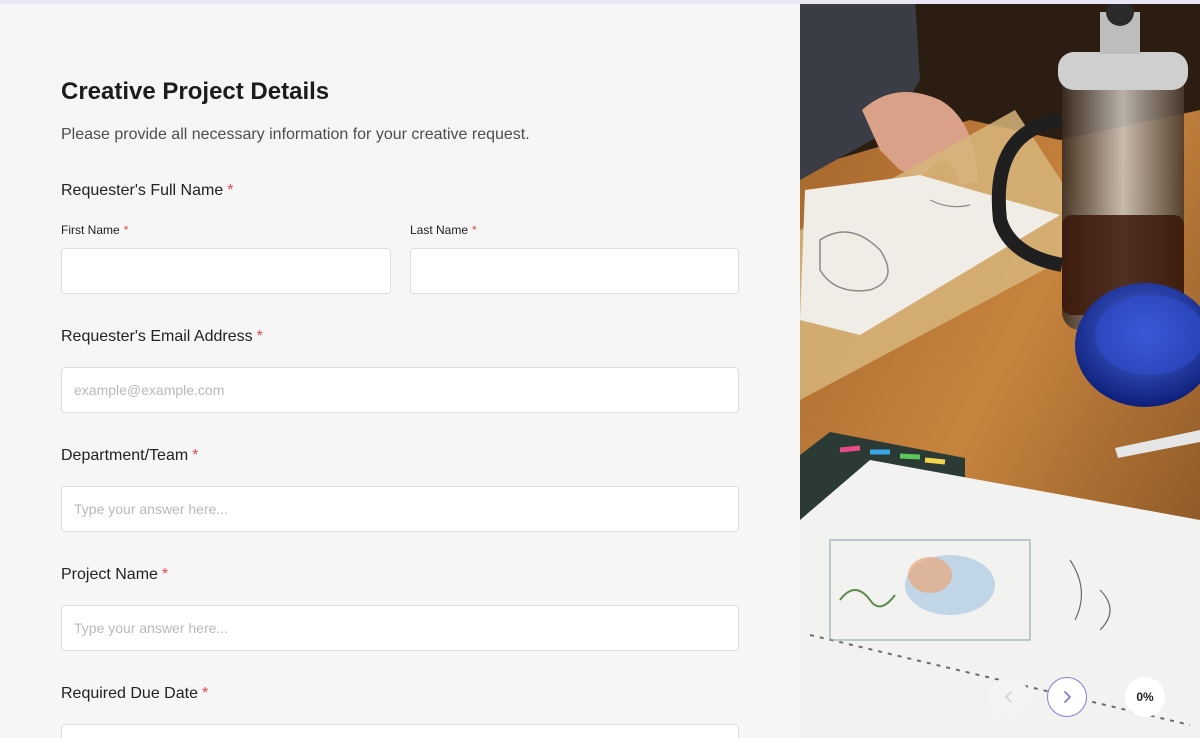 Image resolution: width=1200 pixels, height=738 pixels. I want to click on chevron-left-icon, so click(1008, 697).